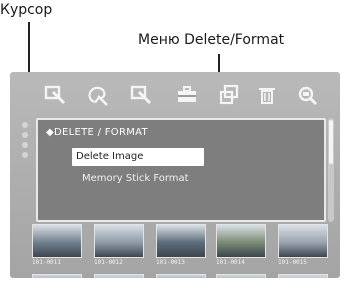  Describe the element at coordinates (26, 10) in the screenshot. I see `cursor-callout-label: Курсор` at that location.